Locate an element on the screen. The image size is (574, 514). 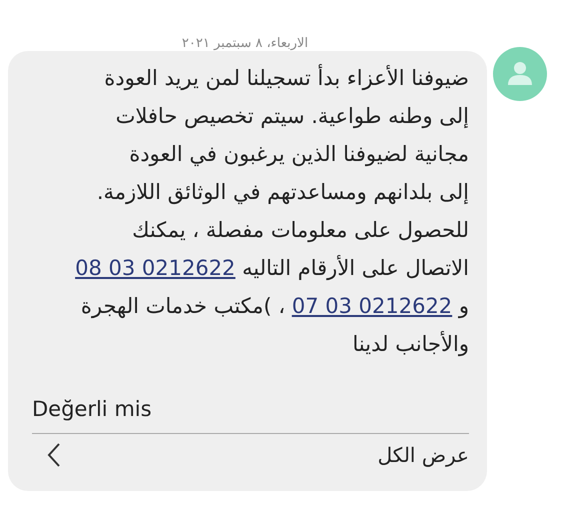
phone-link: 07 03 0212622 is located at coordinates (372, 306).